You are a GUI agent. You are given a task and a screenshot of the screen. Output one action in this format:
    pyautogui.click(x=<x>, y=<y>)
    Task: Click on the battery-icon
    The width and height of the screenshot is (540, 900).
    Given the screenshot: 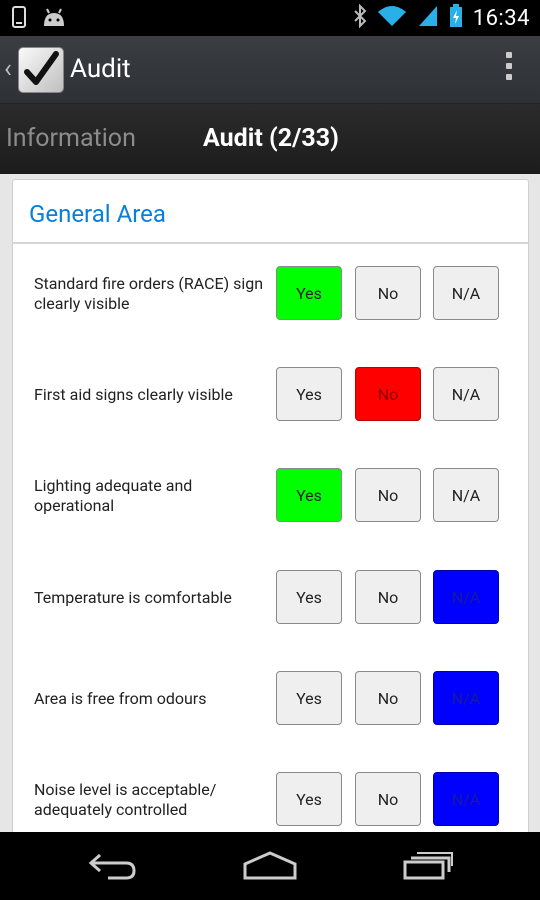 What is the action you would take?
    pyautogui.click(x=456, y=18)
    